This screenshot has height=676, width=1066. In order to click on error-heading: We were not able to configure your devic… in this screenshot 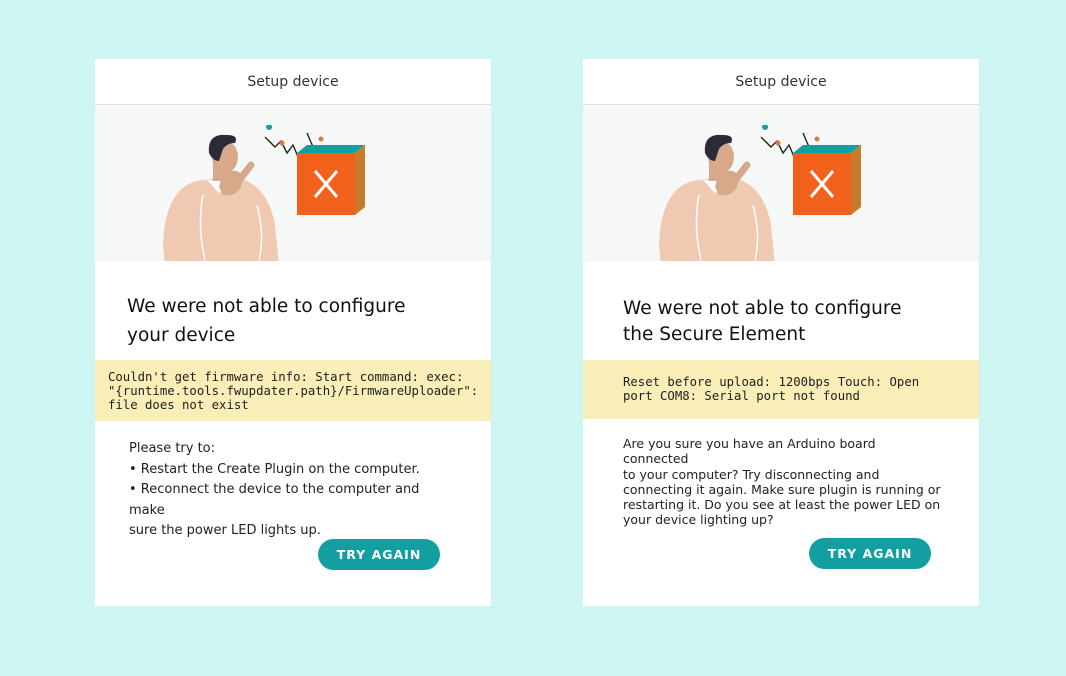, I will do `click(266, 321)`.